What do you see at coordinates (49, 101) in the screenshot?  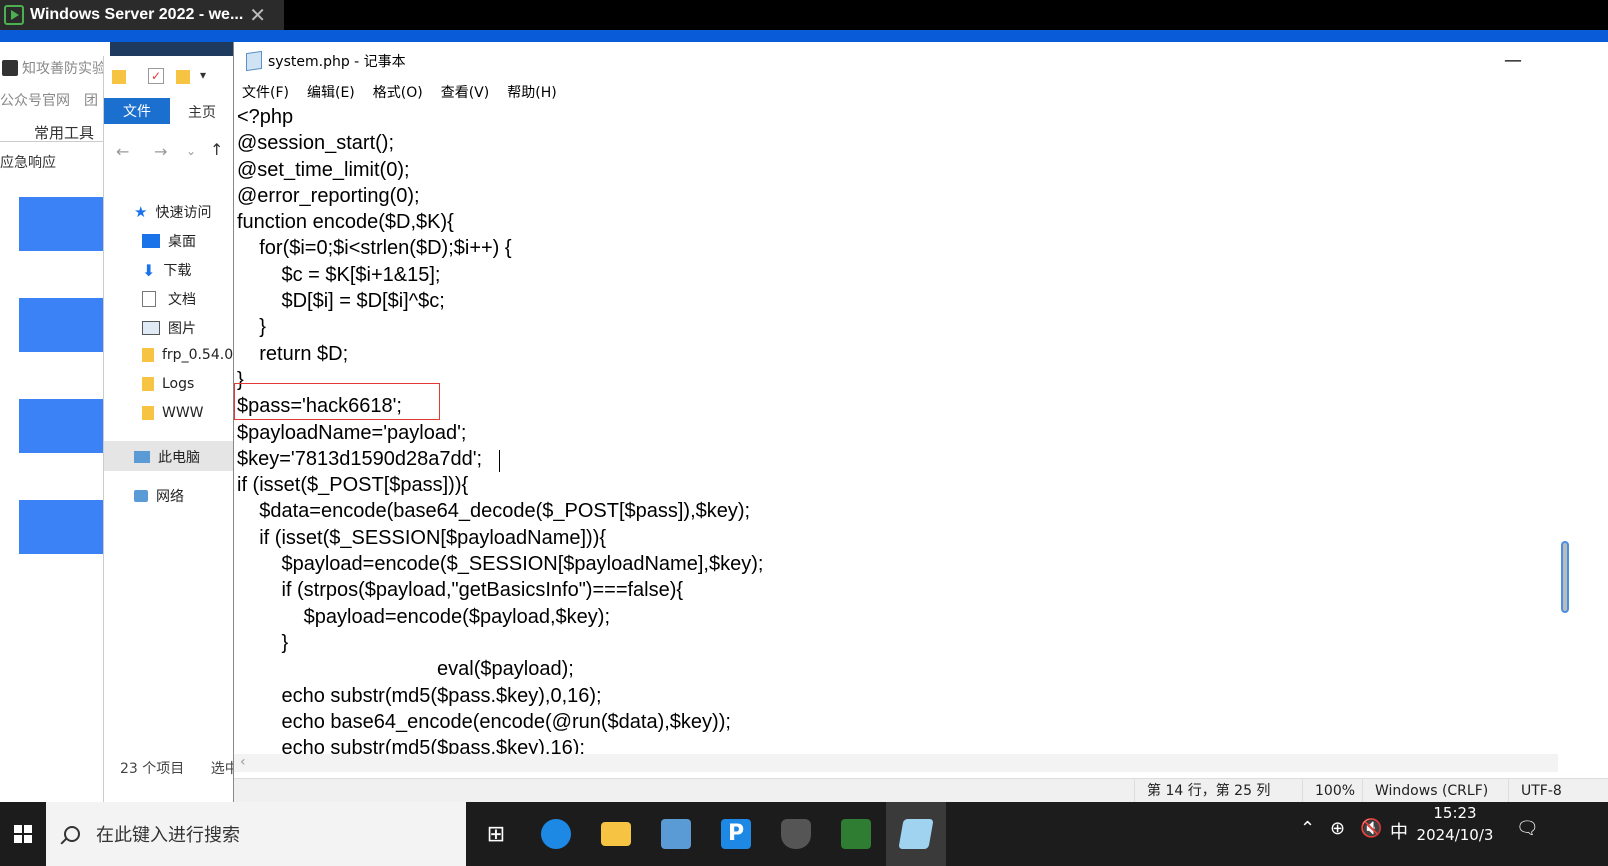 I see `app-subtitle: 公众号官网 团` at bounding box center [49, 101].